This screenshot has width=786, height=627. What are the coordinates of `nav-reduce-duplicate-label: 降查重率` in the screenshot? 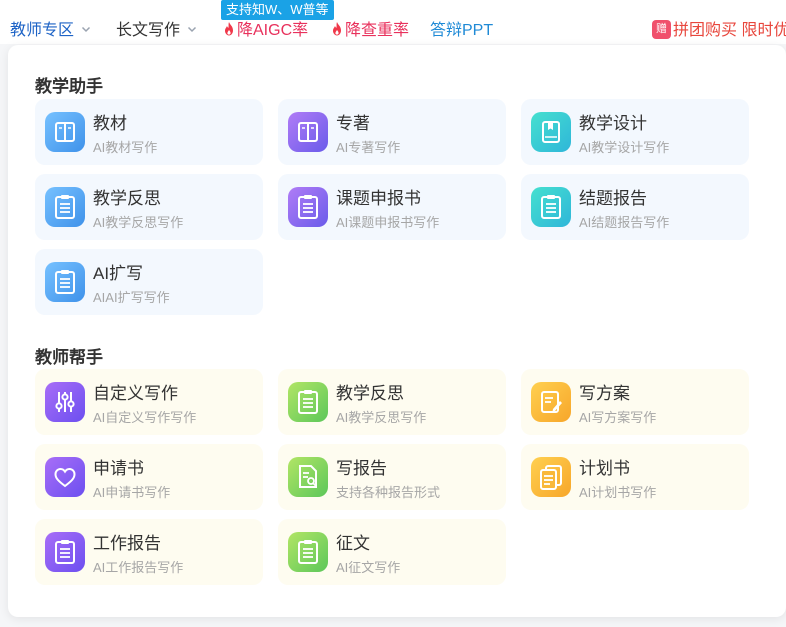 It's located at (377, 30).